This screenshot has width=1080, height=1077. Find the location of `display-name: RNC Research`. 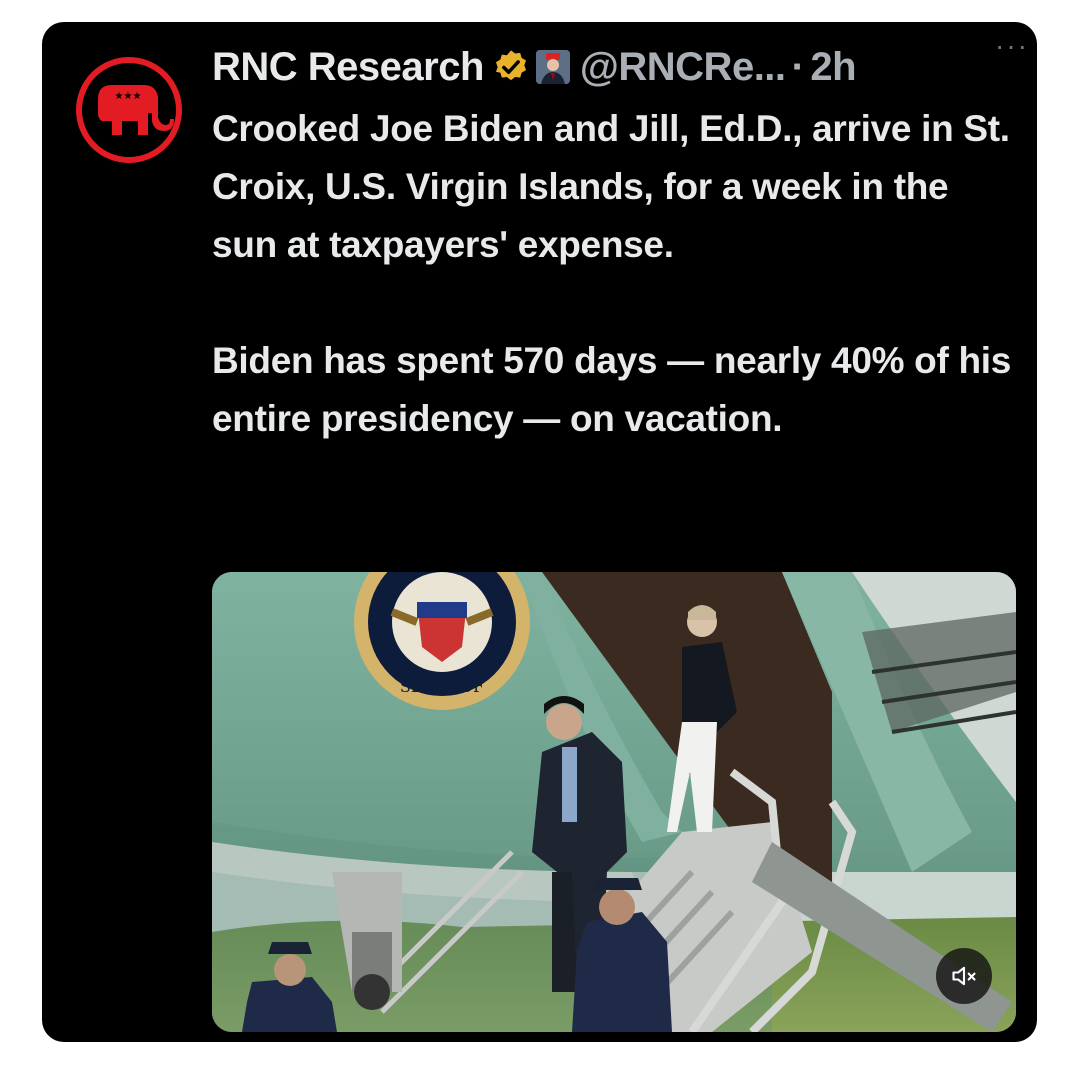

display-name: RNC Research is located at coordinates (348, 67).